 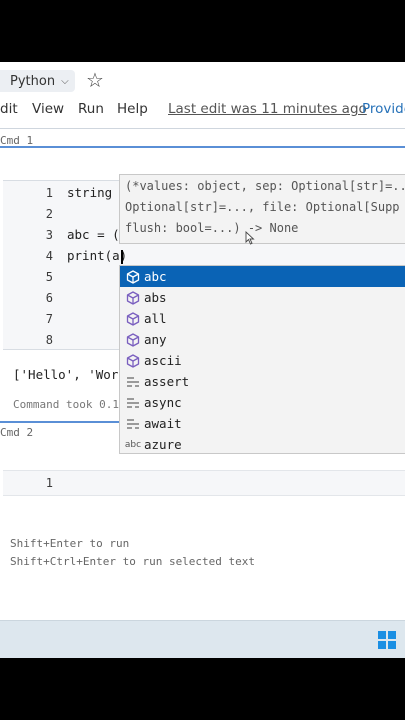 I want to click on menu-help: Help, so click(x=132, y=109).